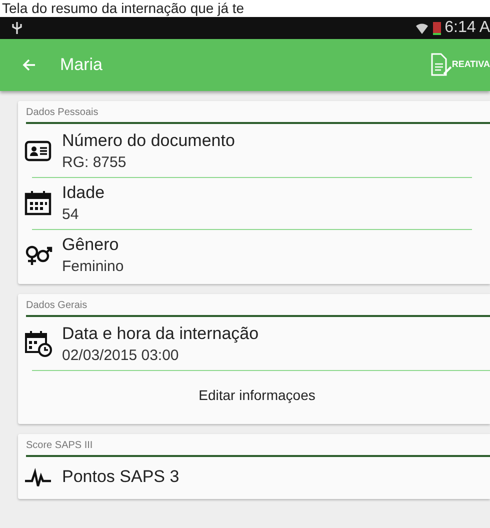  Describe the element at coordinates (257, 396) in the screenshot. I see `edit-button: Editar informaçoes` at that location.